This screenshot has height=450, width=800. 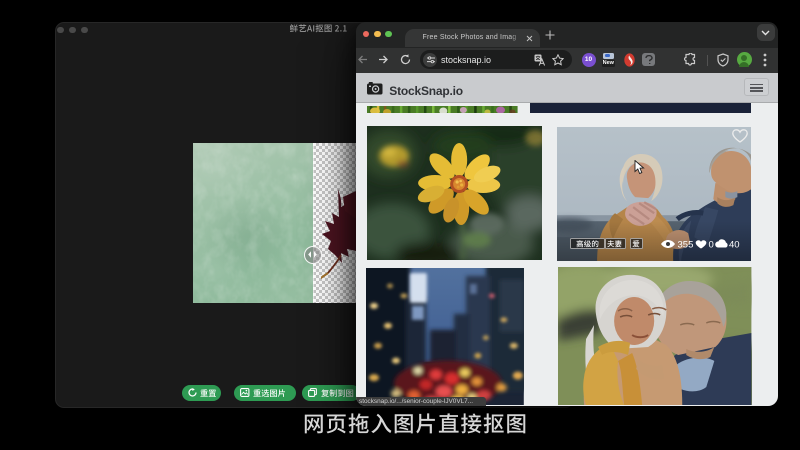 What do you see at coordinates (734, 244) in the screenshot?
I see `svg-text: 40` at bounding box center [734, 244].